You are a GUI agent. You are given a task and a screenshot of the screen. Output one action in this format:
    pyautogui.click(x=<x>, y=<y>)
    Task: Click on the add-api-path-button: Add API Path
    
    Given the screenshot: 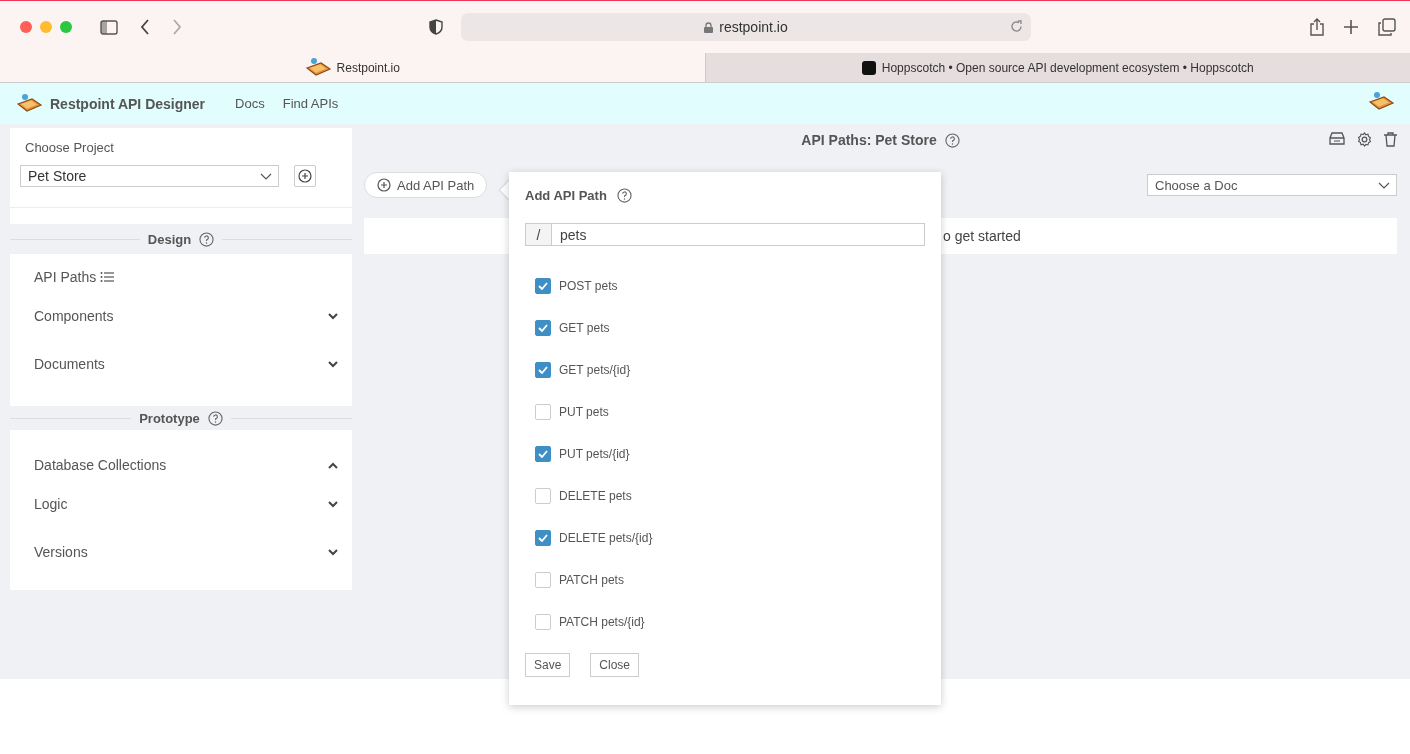 What is the action you would take?
    pyautogui.click(x=426, y=185)
    